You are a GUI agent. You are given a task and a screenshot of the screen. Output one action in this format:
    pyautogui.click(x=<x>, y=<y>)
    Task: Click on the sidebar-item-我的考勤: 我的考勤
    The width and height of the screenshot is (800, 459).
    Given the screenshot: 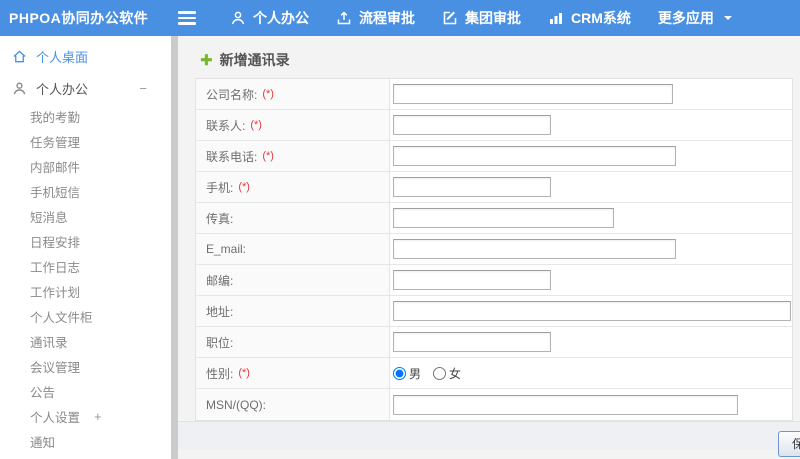 What is the action you would take?
    pyautogui.click(x=85, y=116)
    